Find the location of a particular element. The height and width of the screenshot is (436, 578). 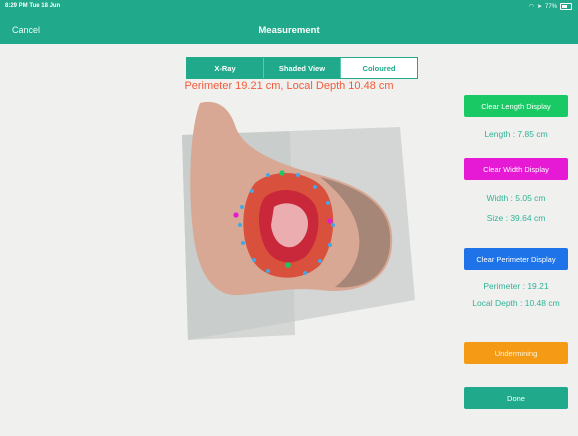

length-value: Length : 7.85 cm is located at coordinates (516, 134).